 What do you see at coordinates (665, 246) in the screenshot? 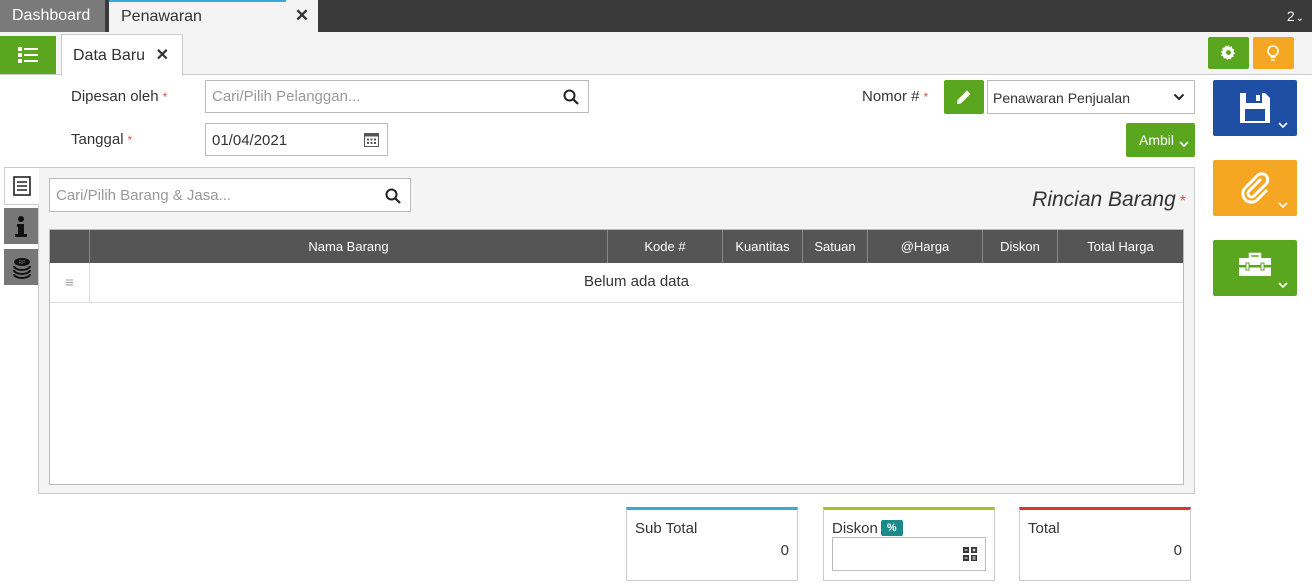
I see `col-kode: Kode #` at bounding box center [665, 246].